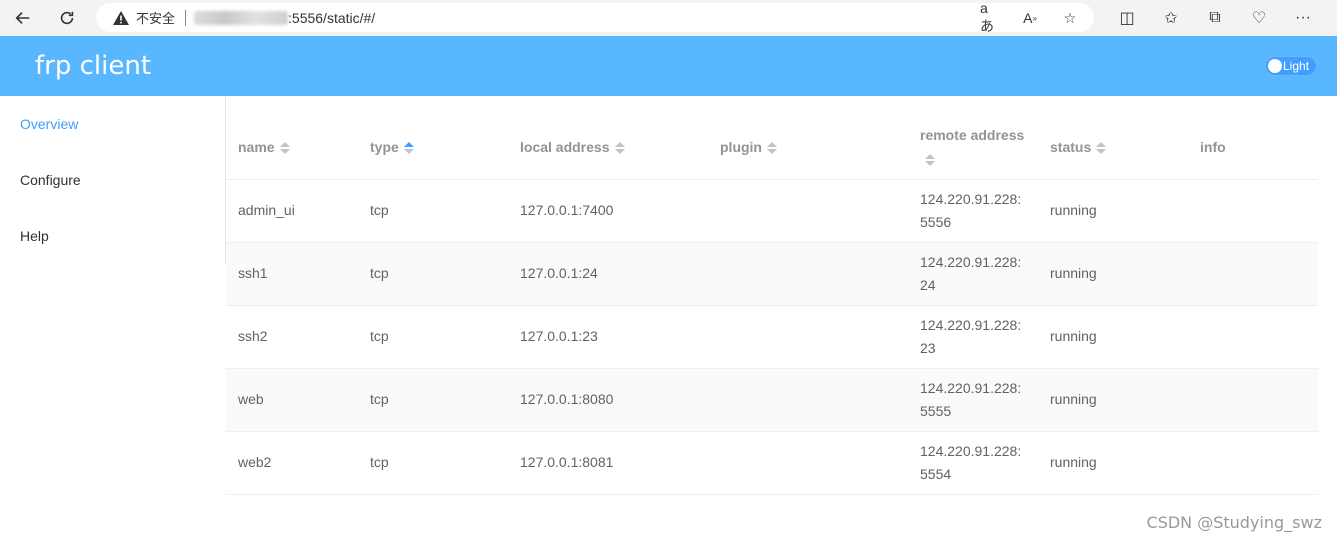 The width and height of the screenshot is (1337, 542). What do you see at coordinates (972, 135) in the screenshot?
I see `header-label: remote address` at bounding box center [972, 135].